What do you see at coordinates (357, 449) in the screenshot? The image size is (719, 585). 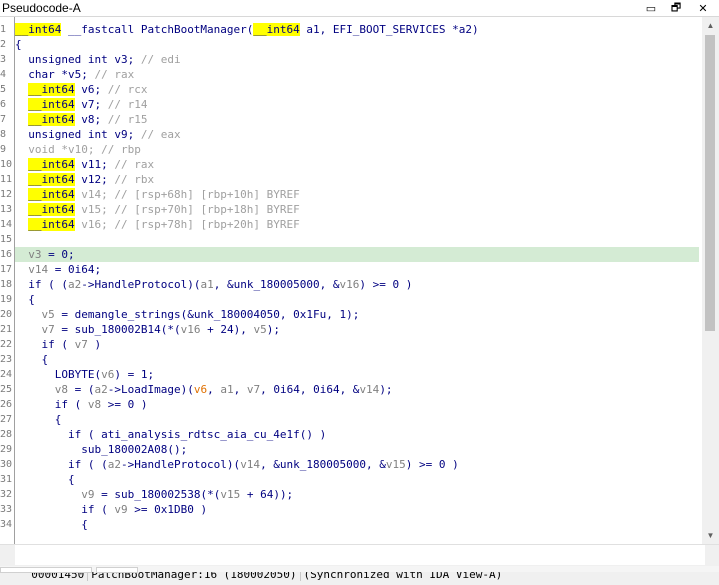 I see `code-line: sub_180002A08();` at bounding box center [357, 449].